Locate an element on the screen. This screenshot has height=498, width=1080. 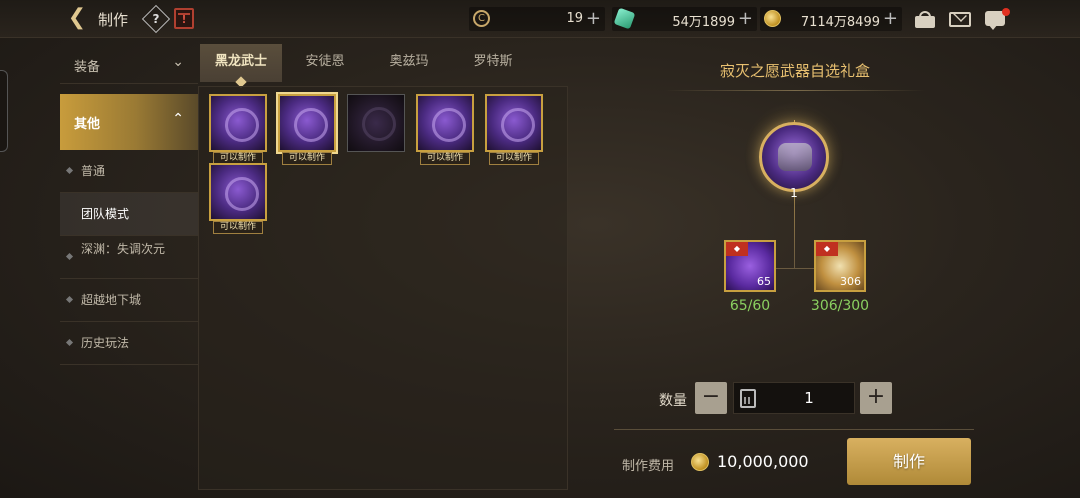
sidebar-category-other: 其他 ⌃ is located at coordinates (129, 122).